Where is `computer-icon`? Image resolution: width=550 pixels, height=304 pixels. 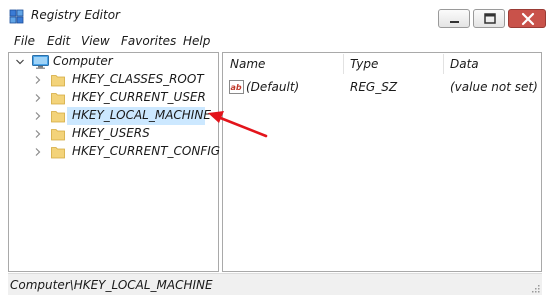
computer-icon is located at coordinates (40, 62).